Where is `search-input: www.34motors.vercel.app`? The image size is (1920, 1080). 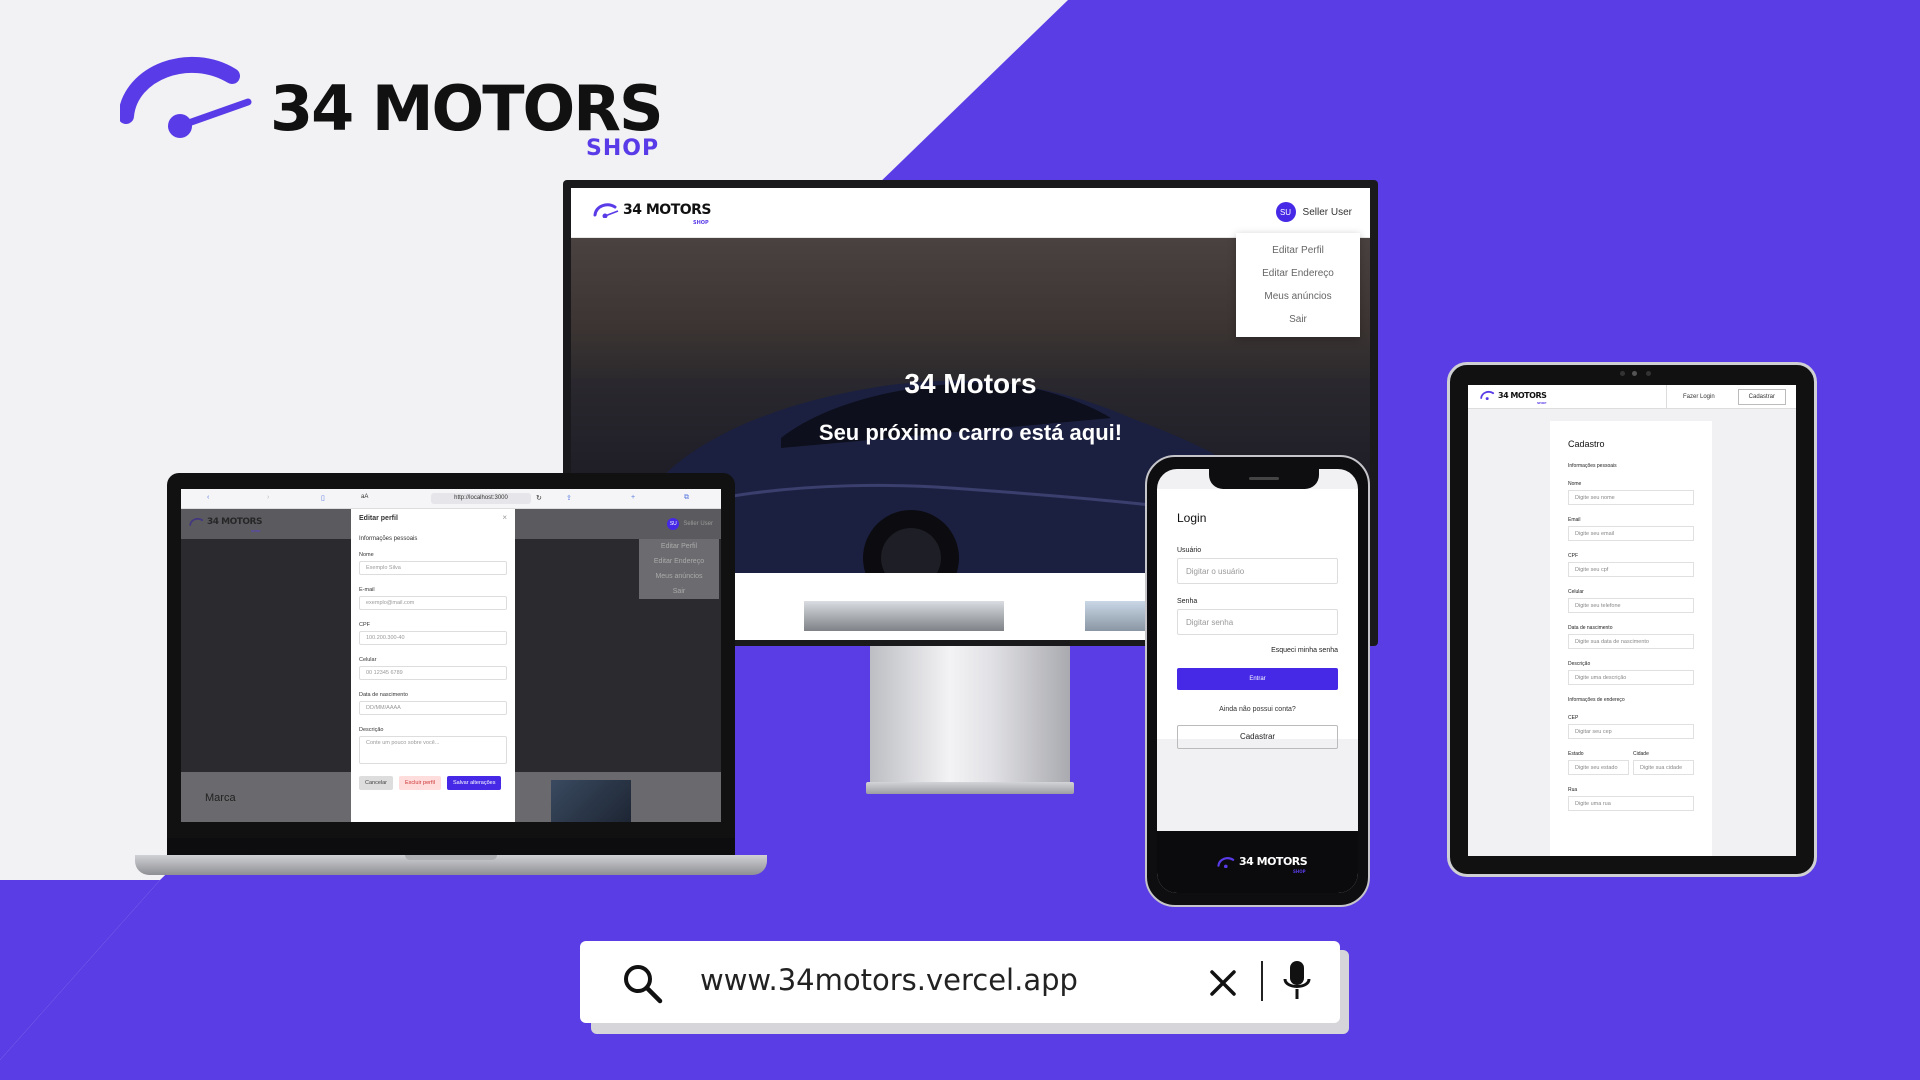
search-input: www.34motors.vercel.app is located at coordinates (889, 980).